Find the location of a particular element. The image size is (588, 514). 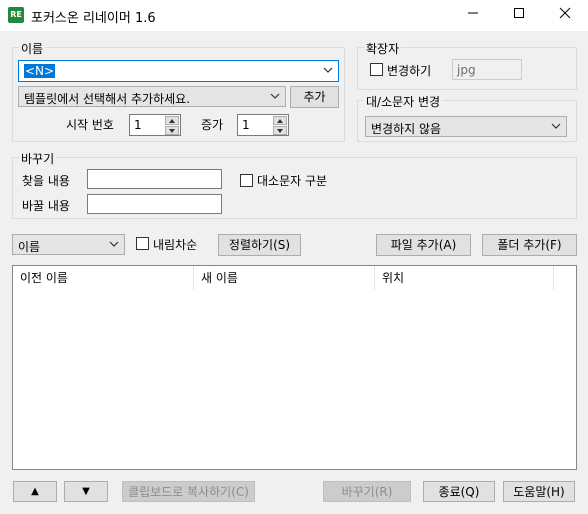

rename-button: 바꾸기(R) is located at coordinates (367, 491).